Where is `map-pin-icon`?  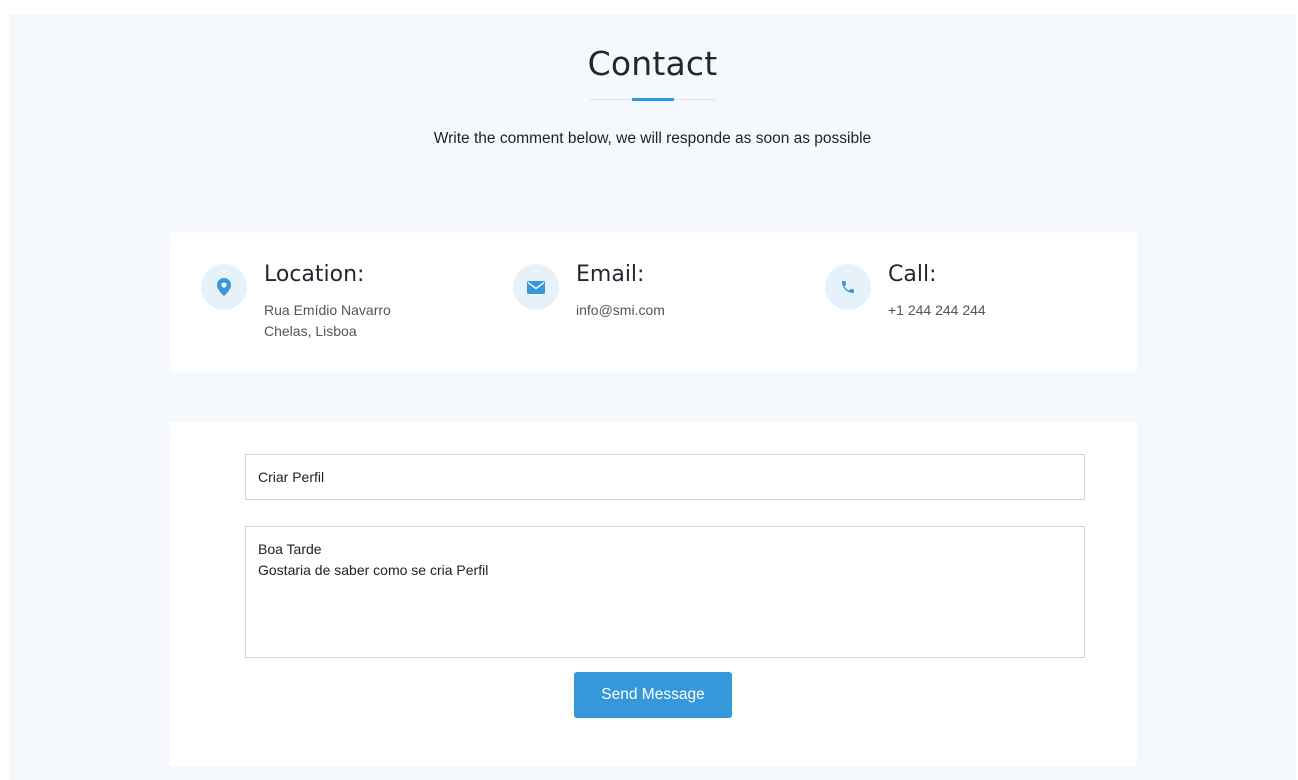 map-pin-icon is located at coordinates (224, 287).